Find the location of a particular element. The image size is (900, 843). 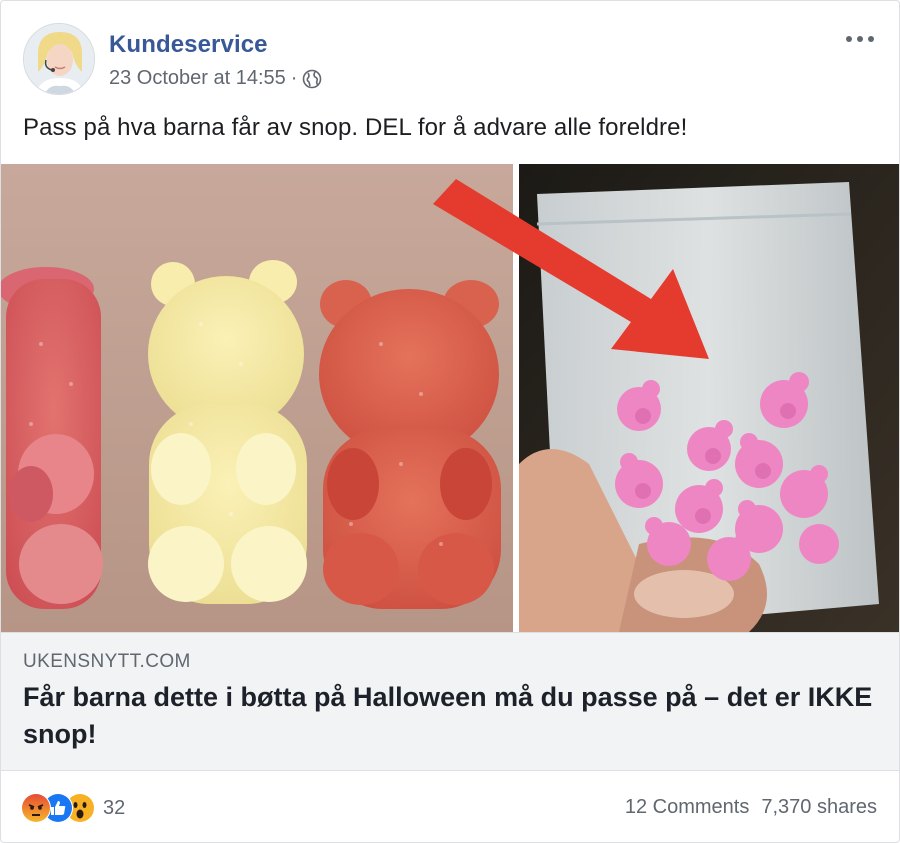

red-arrow-icon is located at coordinates (571, 269).